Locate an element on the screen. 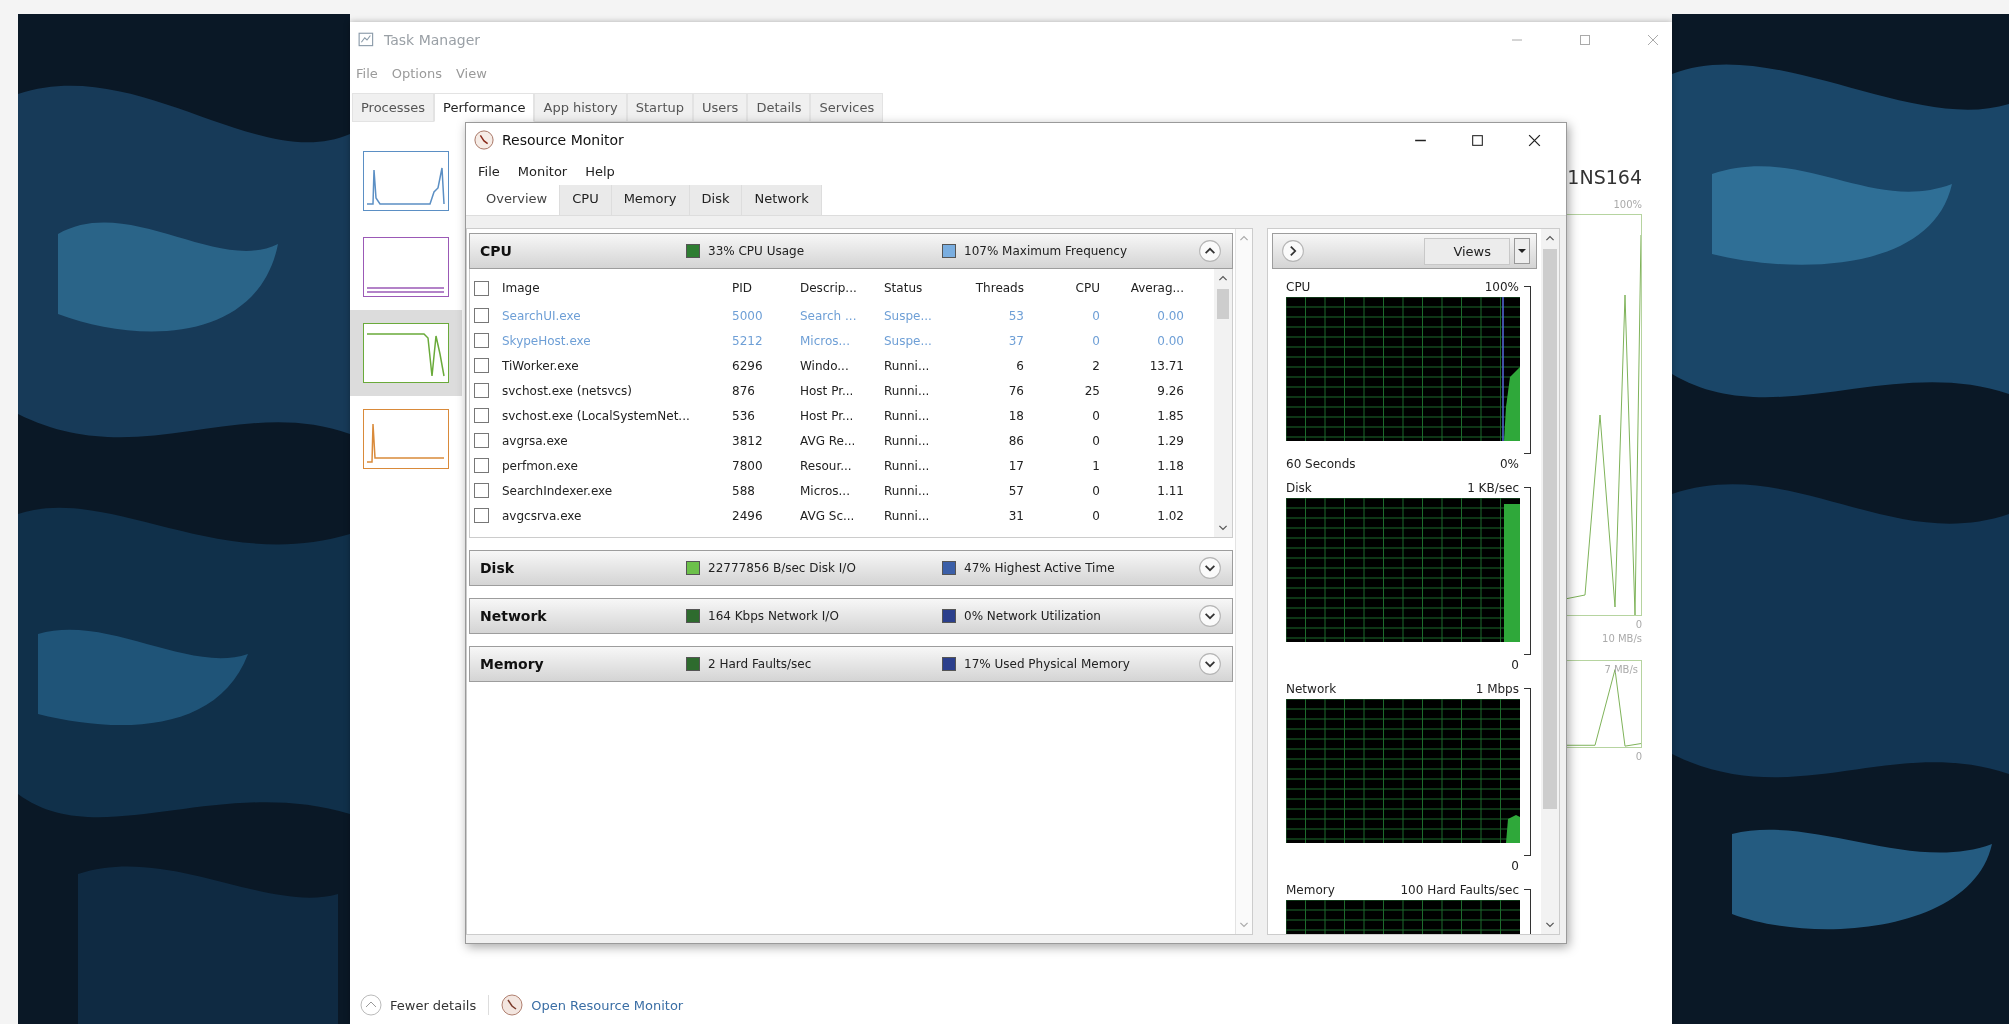 The width and height of the screenshot is (2009, 1024). tab: Startup is located at coordinates (659, 107).